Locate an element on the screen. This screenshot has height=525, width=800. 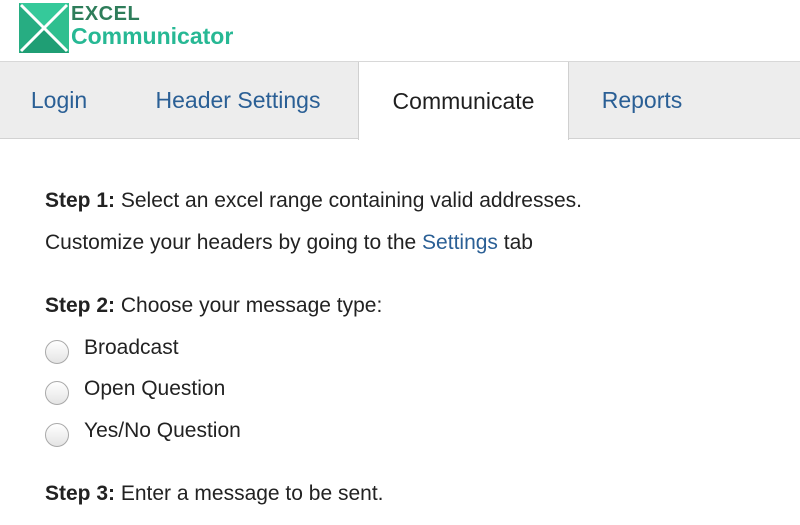
step3-line: Step 3: Enter a message to be sent. is located at coordinates (214, 494).